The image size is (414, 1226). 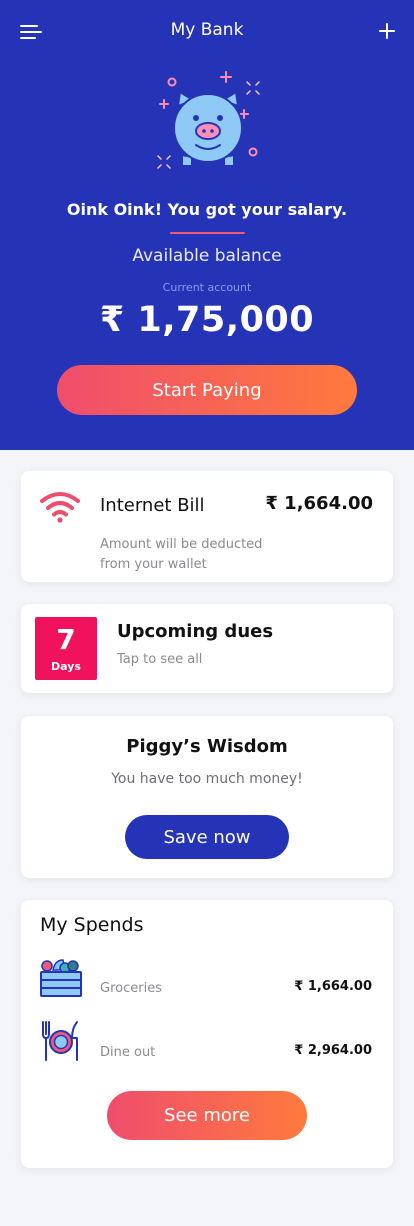 I want to click on upcoming-dues-card: 7 Days Upcoming dues Tap to see all, so click(x=207, y=648).